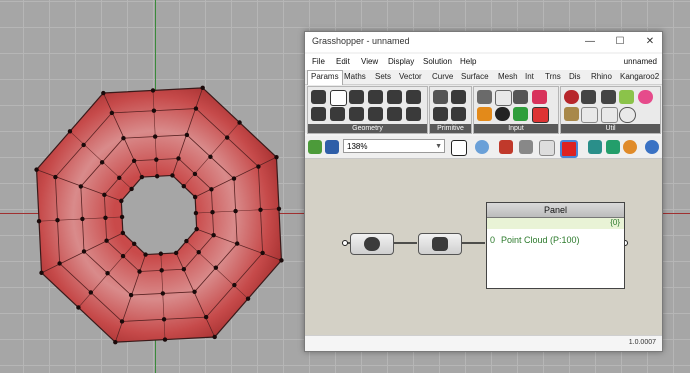  I want to click on boolean-icon, so click(440, 97).